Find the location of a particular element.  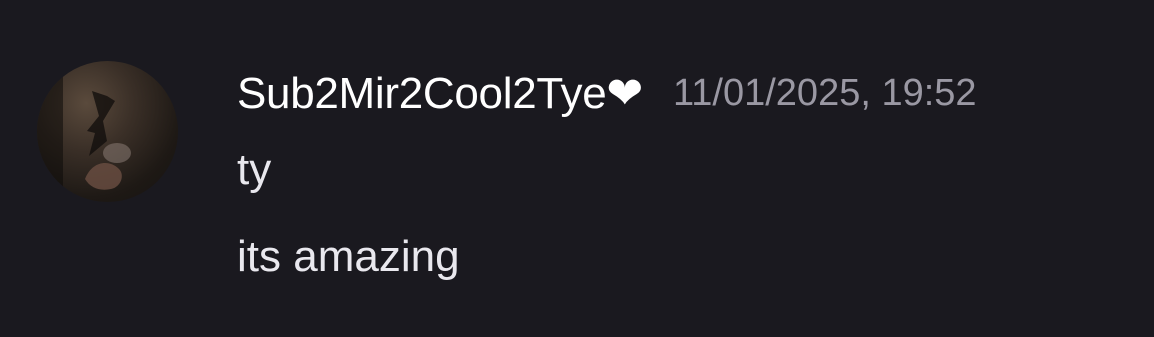

message-line: ty is located at coordinates (254, 169).